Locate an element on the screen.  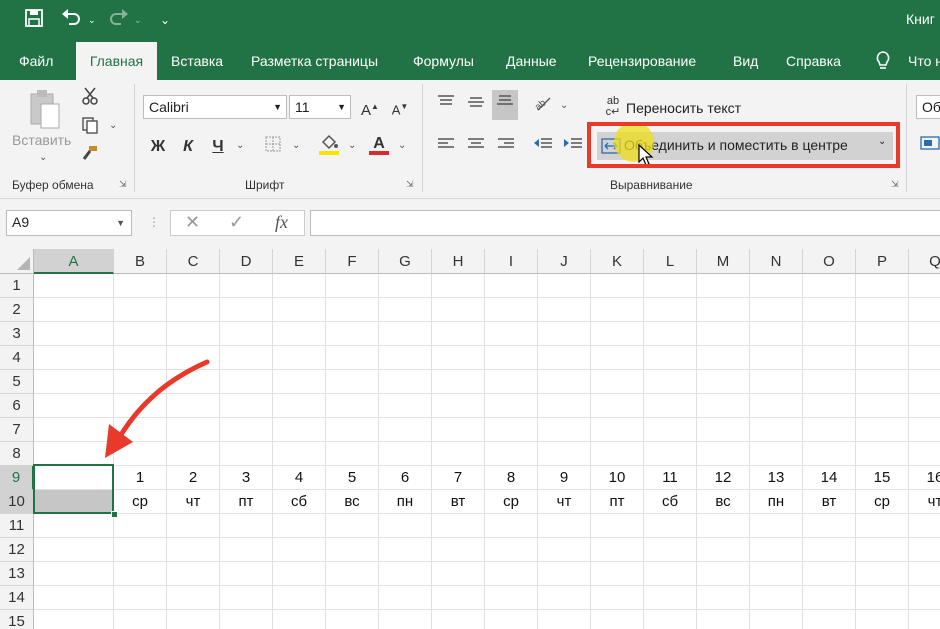
cell-o13 is located at coordinates (829, 574).